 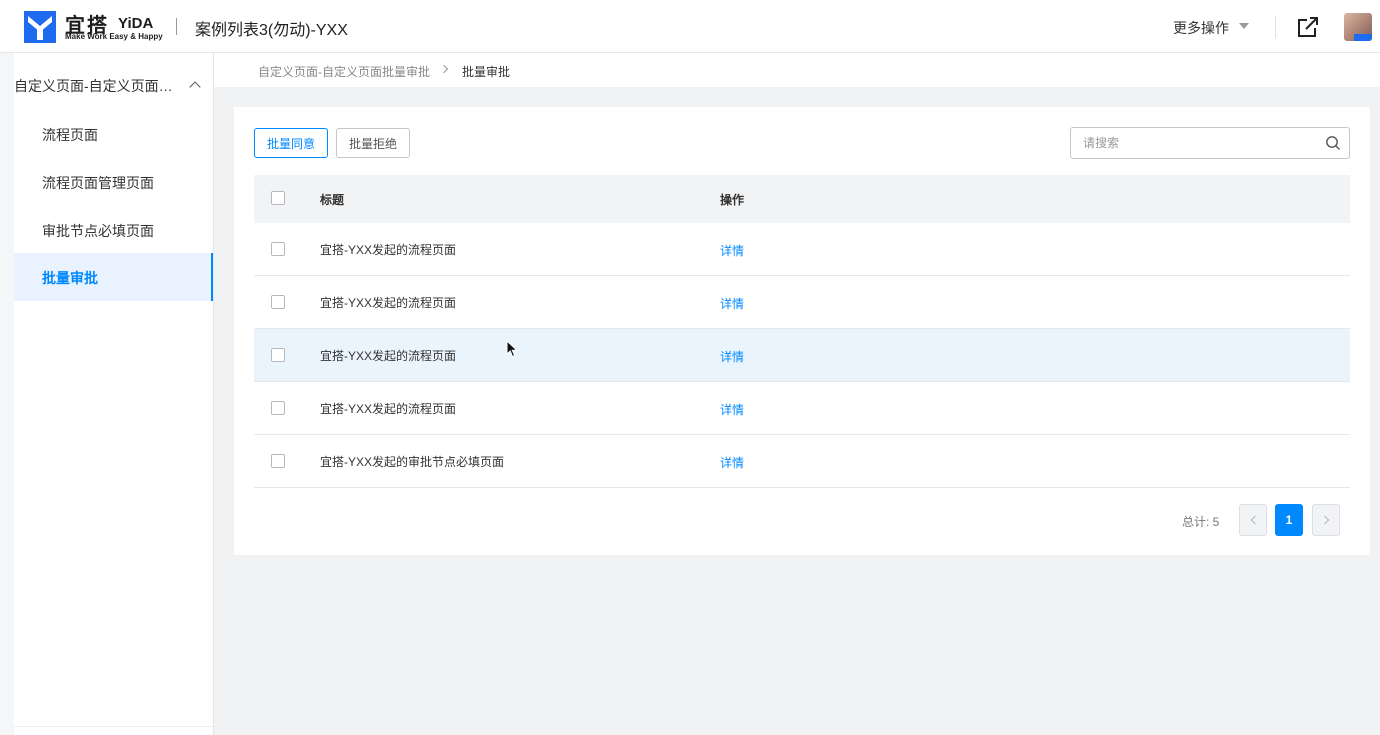 What do you see at coordinates (271, 30) in the screenshot?
I see `app-title: 案例列表3(勿动)-YXX` at bounding box center [271, 30].